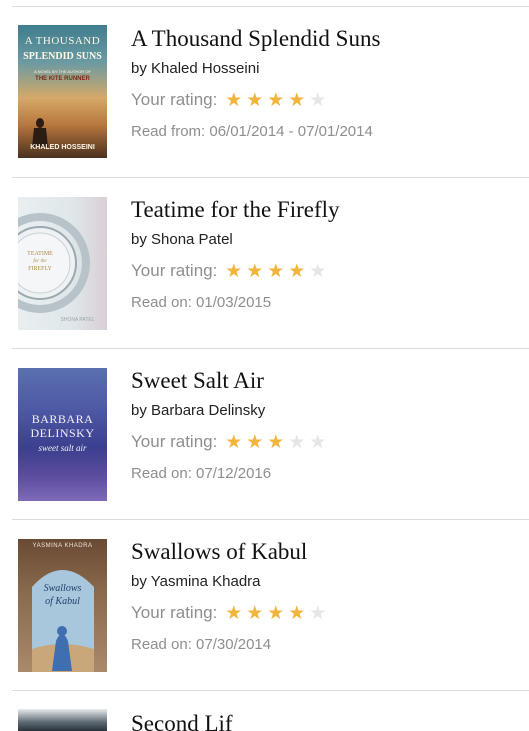  I want to click on book-author: by Shona Patel, so click(325, 240).